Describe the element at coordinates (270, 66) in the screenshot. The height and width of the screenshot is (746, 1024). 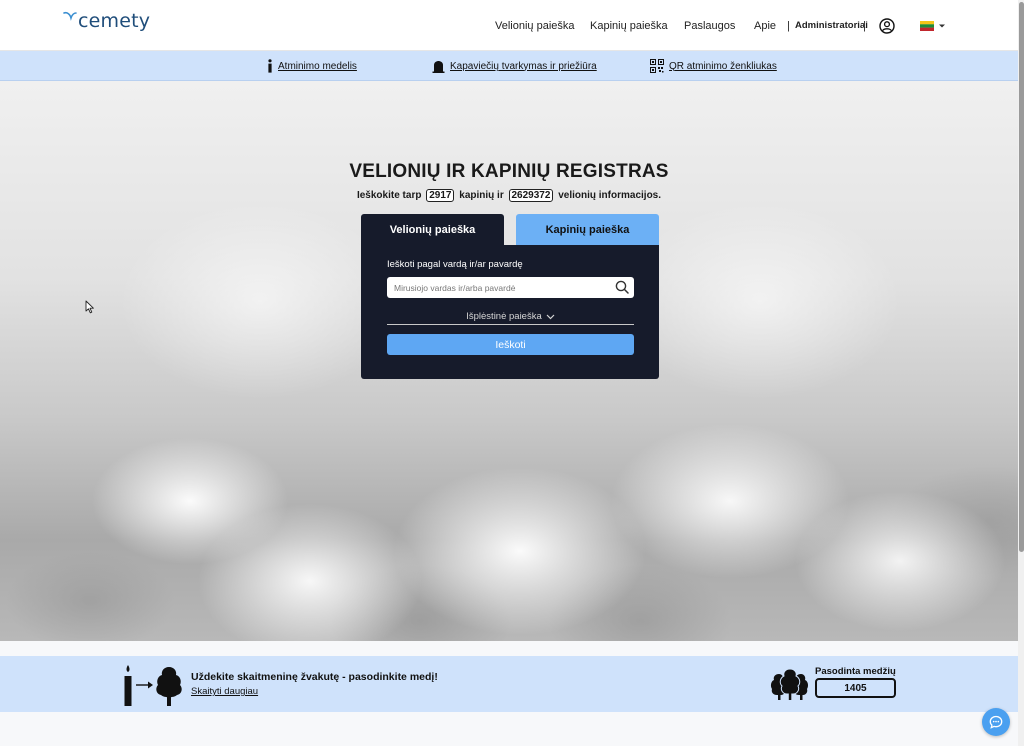
I see `info-icon` at that location.